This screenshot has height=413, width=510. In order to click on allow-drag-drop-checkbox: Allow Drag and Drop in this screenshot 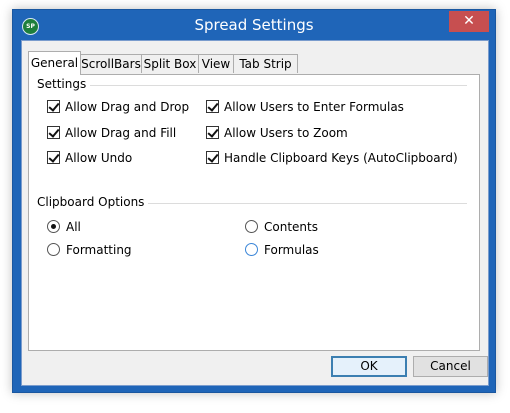, I will do `click(118, 107)`.